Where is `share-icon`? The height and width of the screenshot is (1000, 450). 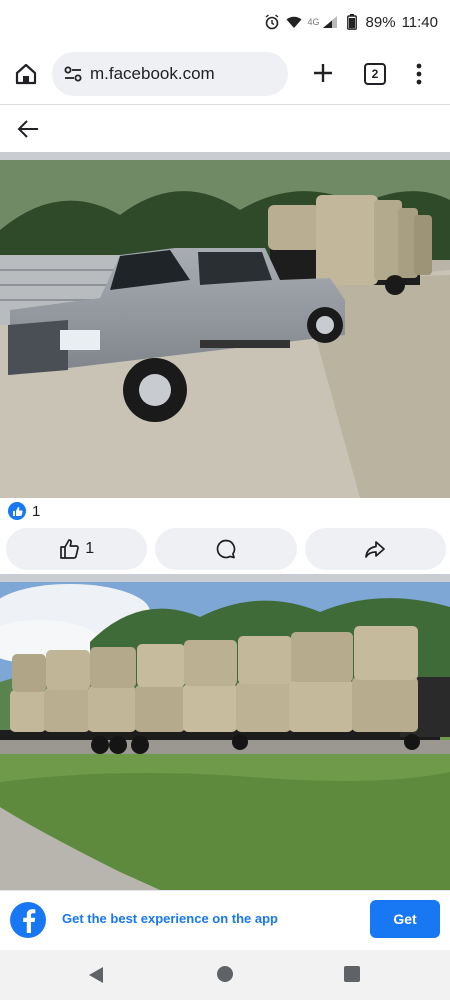
share-icon is located at coordinates (375, 549).